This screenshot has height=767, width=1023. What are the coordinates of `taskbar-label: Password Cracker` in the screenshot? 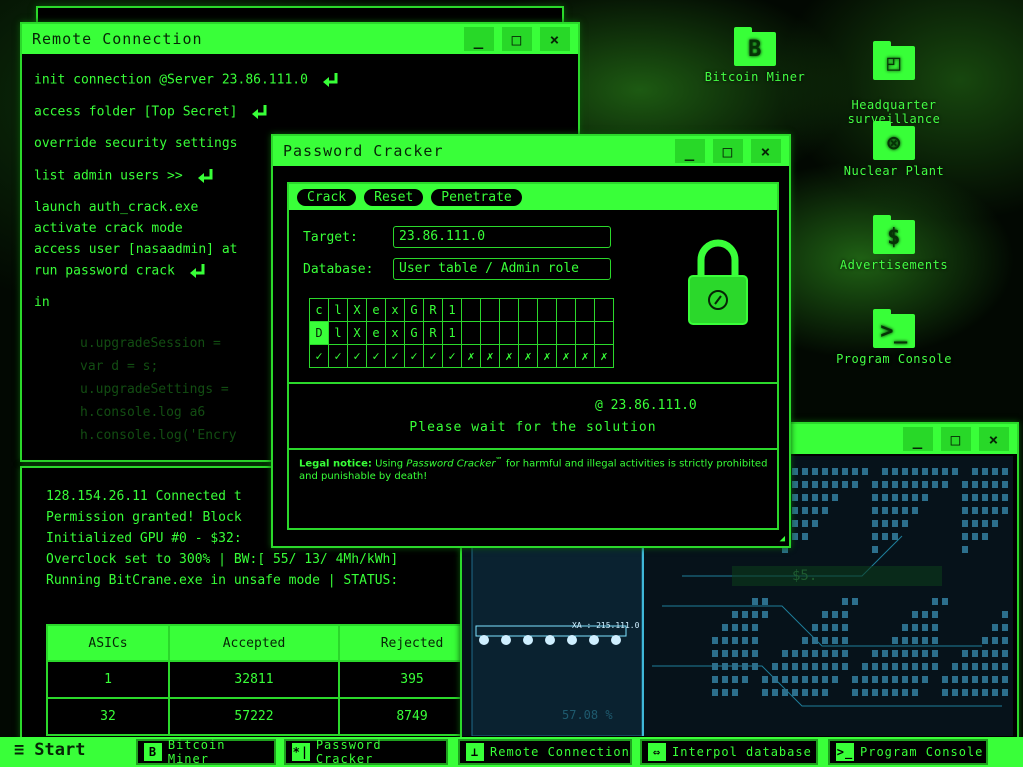 It's located at (348, 752).